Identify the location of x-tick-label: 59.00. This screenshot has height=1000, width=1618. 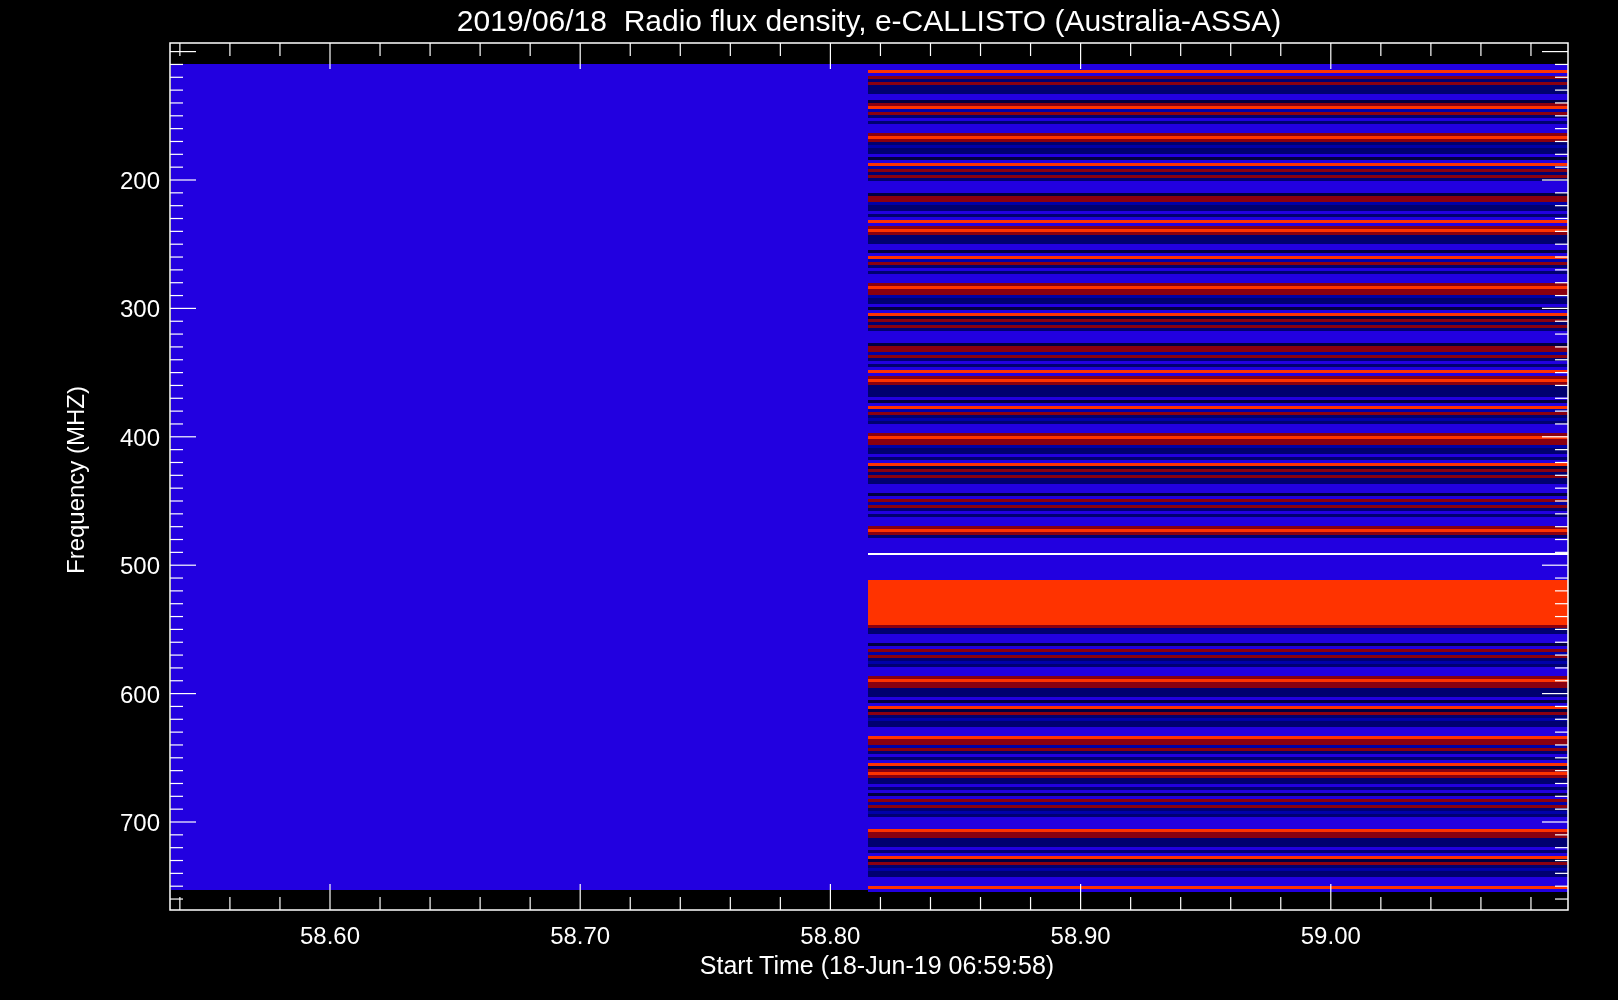
(1330, 935).